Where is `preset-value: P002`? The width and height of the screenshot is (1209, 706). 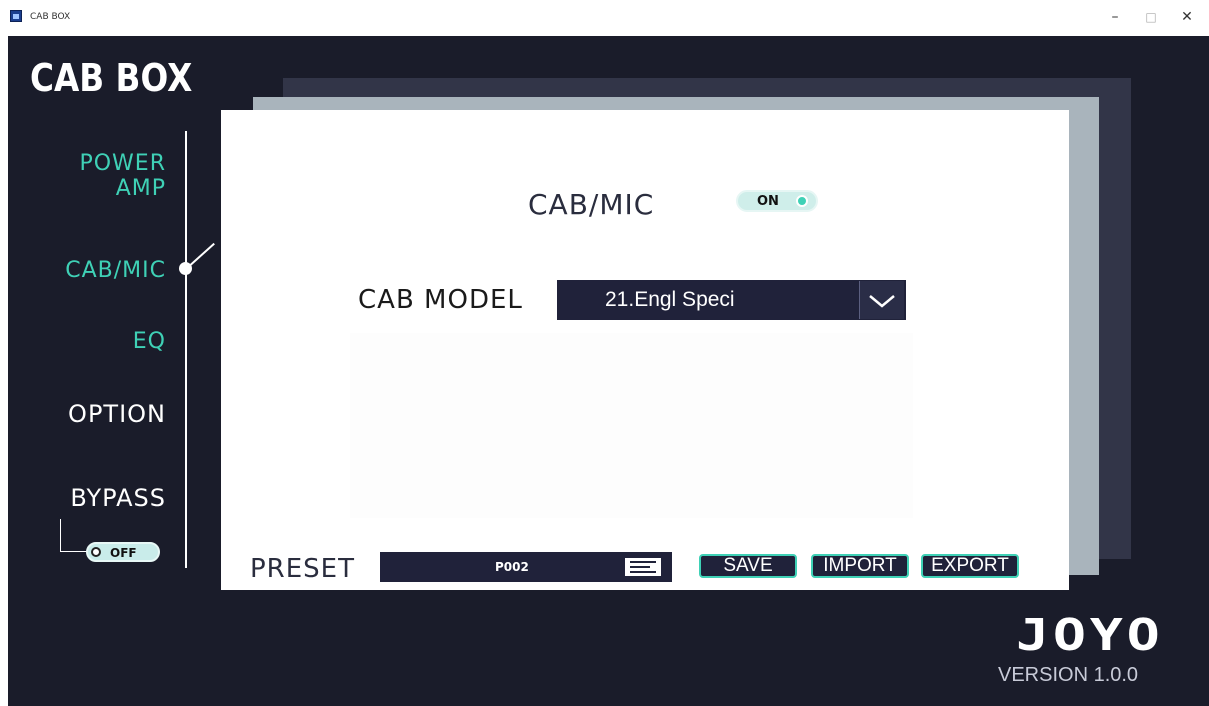 preset-value: P002 is located at coordinates (512, 567).